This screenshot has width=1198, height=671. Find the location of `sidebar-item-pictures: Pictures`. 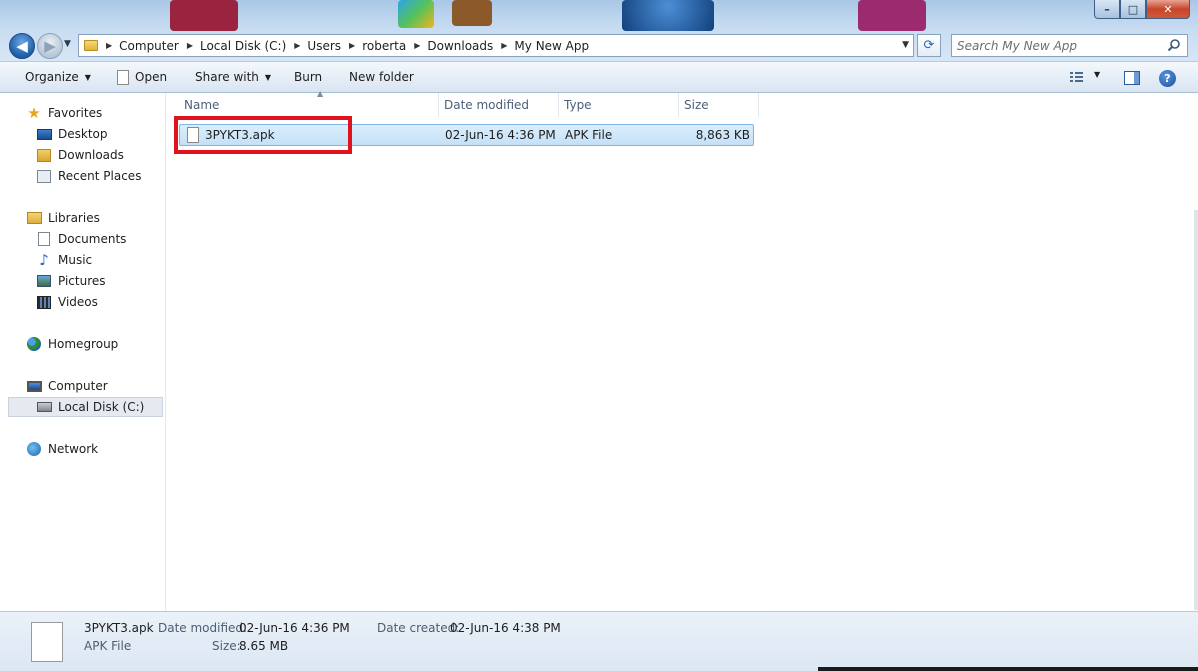

sidebar-item-pictures: Pictures is located at coordinates (71, 281).